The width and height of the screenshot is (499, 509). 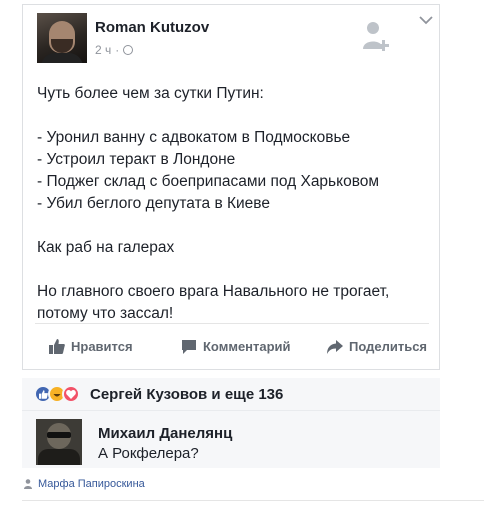 I want to click on reactions-bar: Сергей Кузовов и еще 136, so click(x=231, y=394).